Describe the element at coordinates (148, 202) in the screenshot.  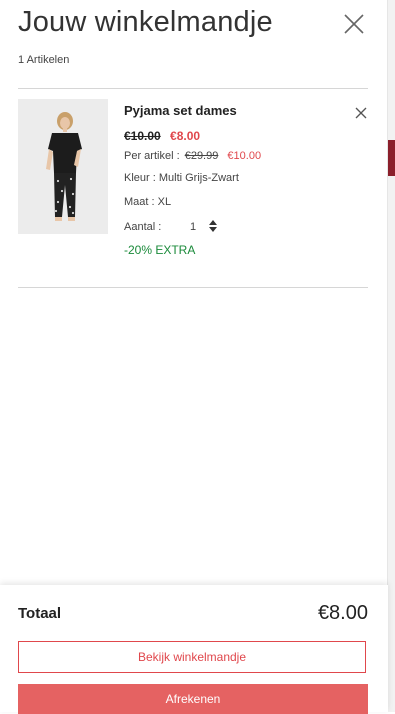
I see `size-info: Maat : XL` at that location.